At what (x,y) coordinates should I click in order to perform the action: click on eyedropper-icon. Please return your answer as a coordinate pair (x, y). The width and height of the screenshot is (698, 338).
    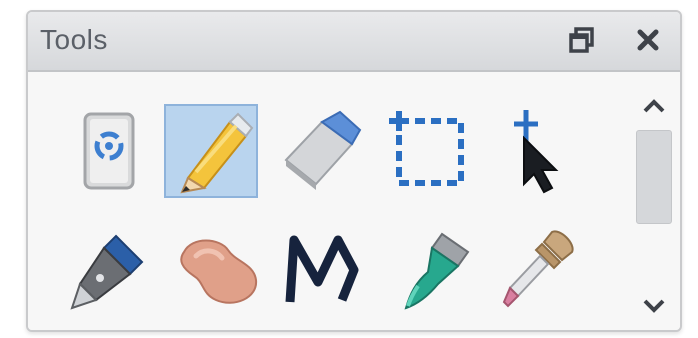
    Looking at the image, I should click on (538, 269).